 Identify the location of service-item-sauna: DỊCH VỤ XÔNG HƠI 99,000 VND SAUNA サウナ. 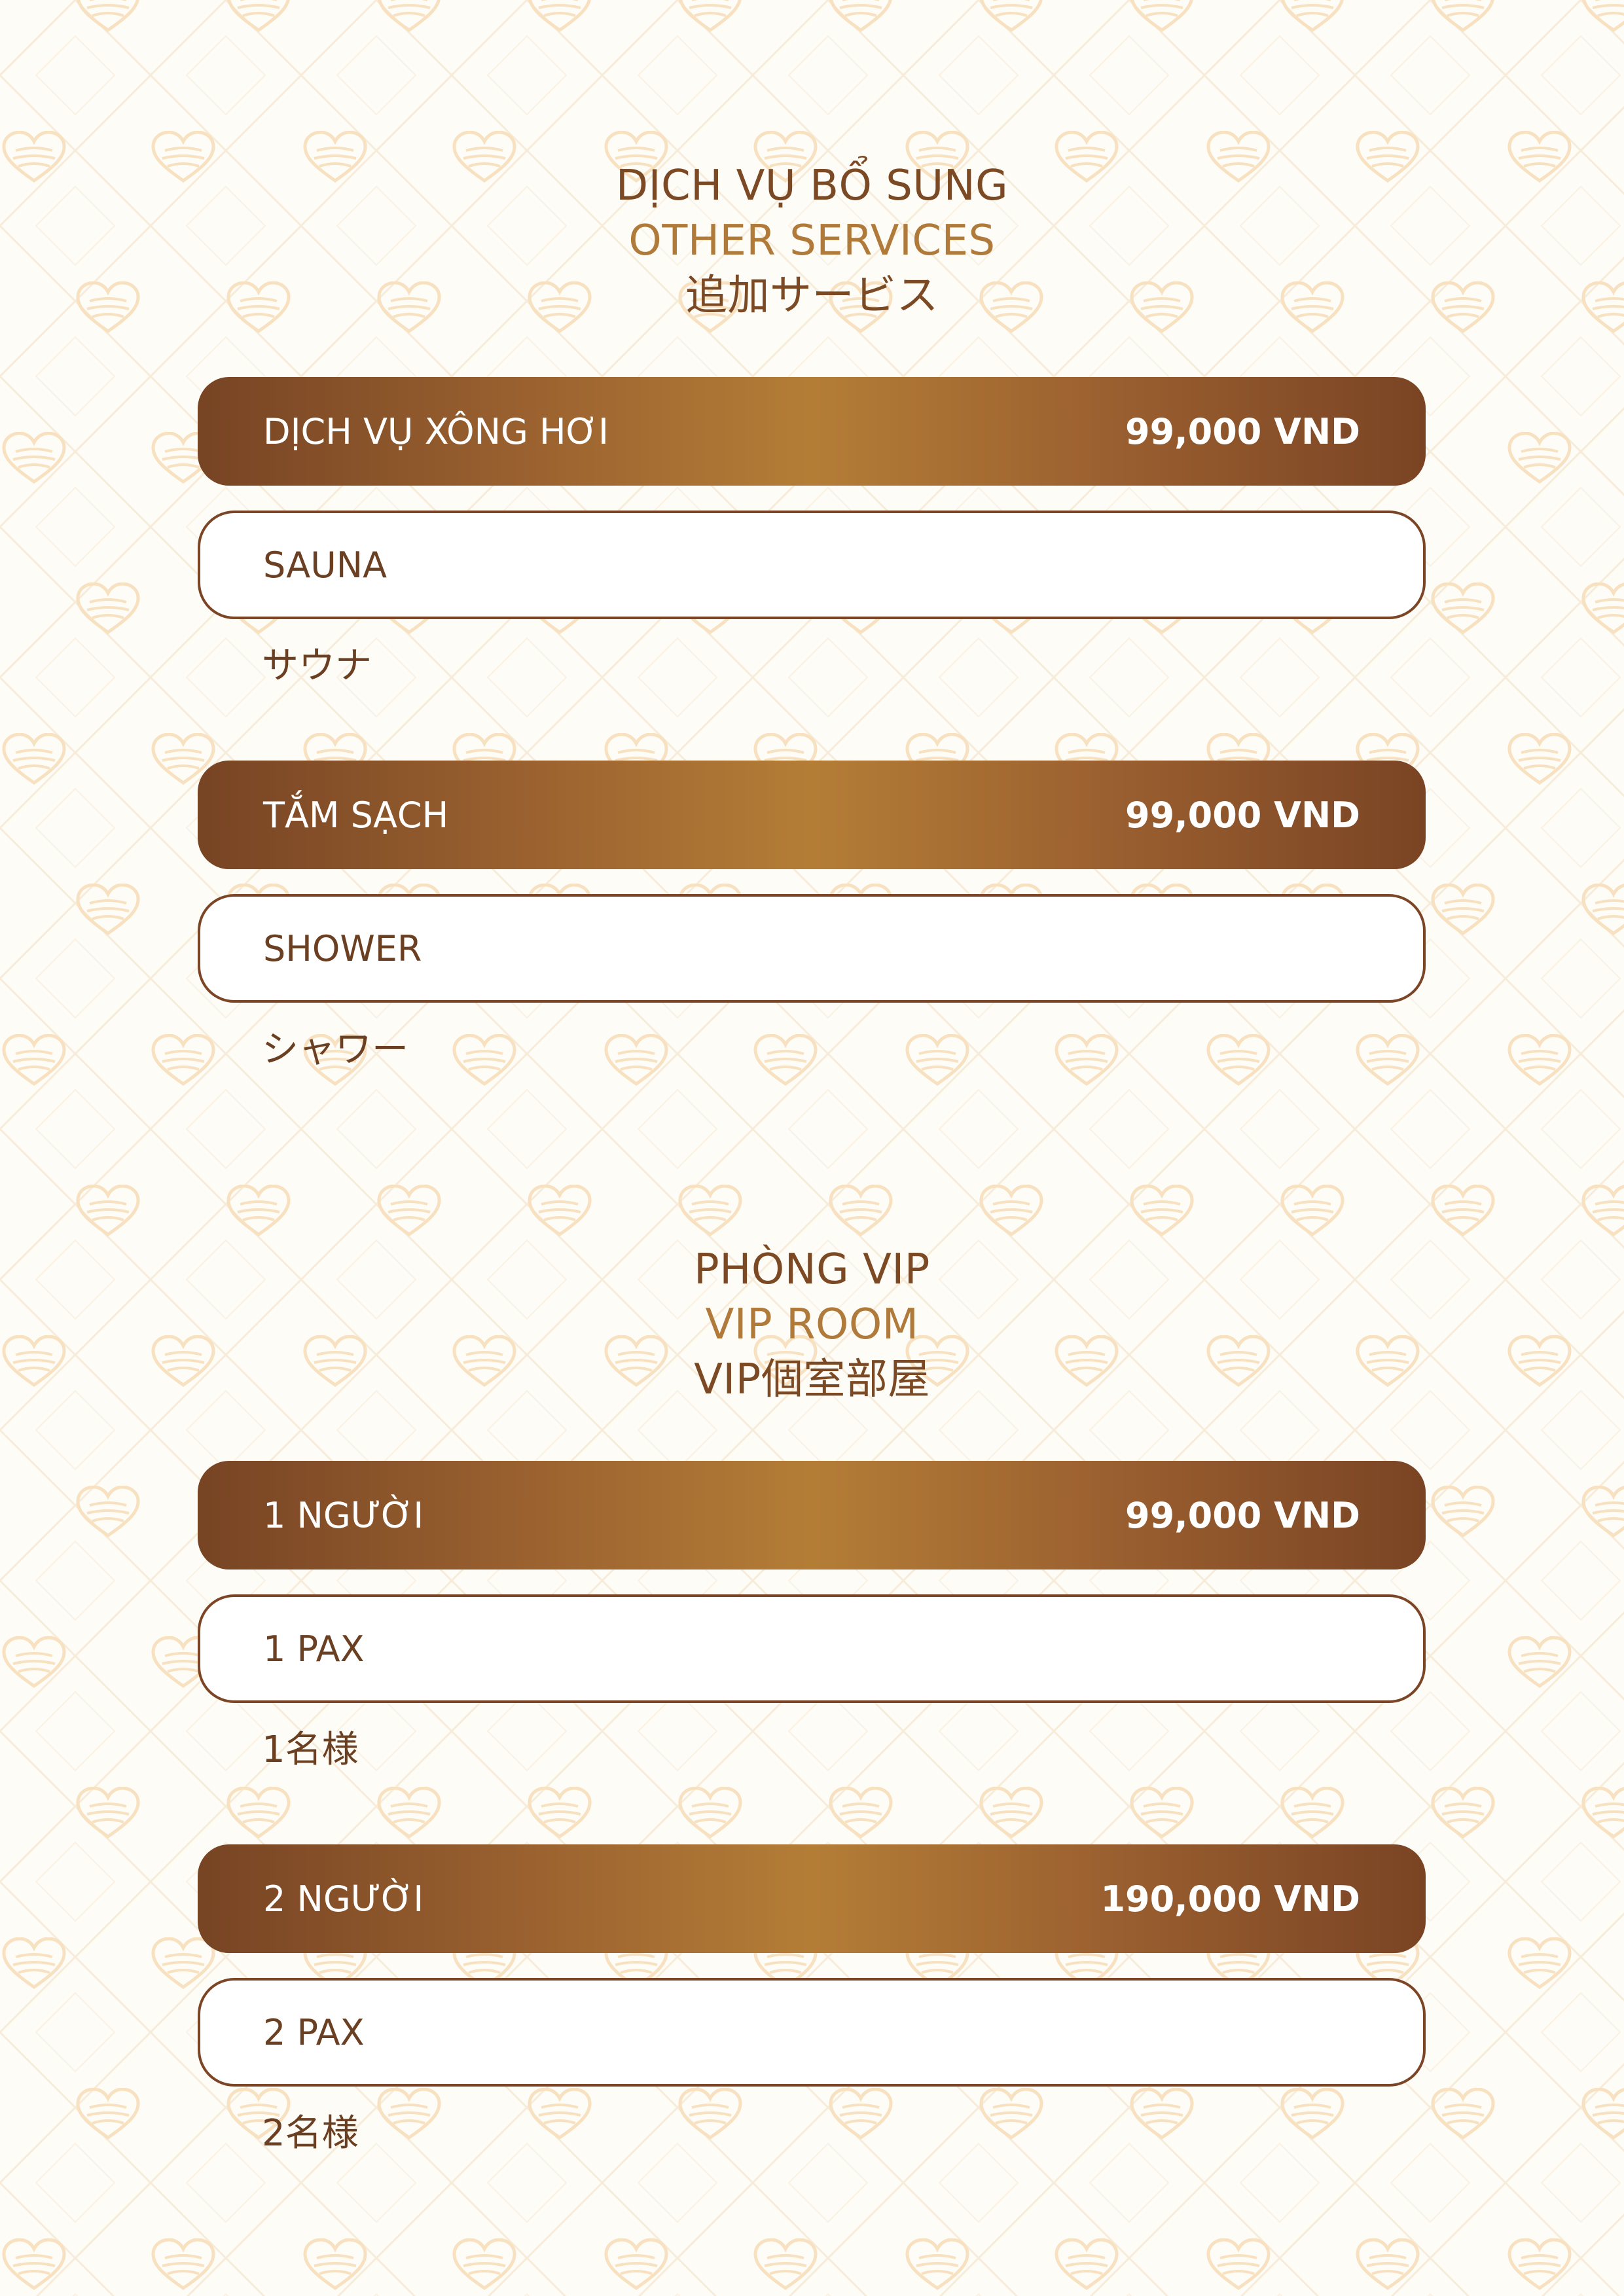
(812, 533).